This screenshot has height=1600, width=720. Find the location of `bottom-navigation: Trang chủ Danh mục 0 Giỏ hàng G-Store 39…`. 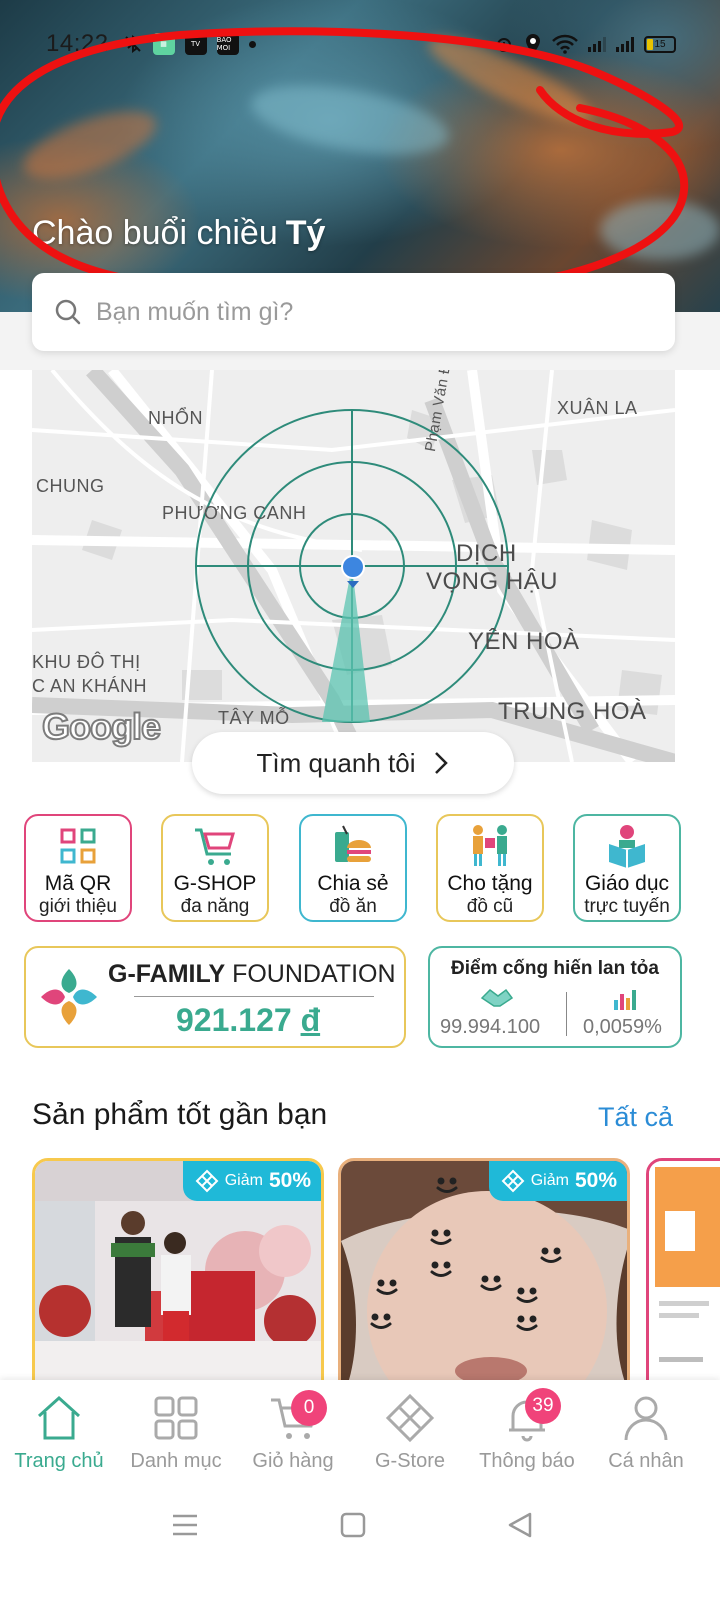

bottom-navigation: Trang chủ Danh mục 0 Giỏ hàng G-Store 39… is located at coordinates (360, 1435).